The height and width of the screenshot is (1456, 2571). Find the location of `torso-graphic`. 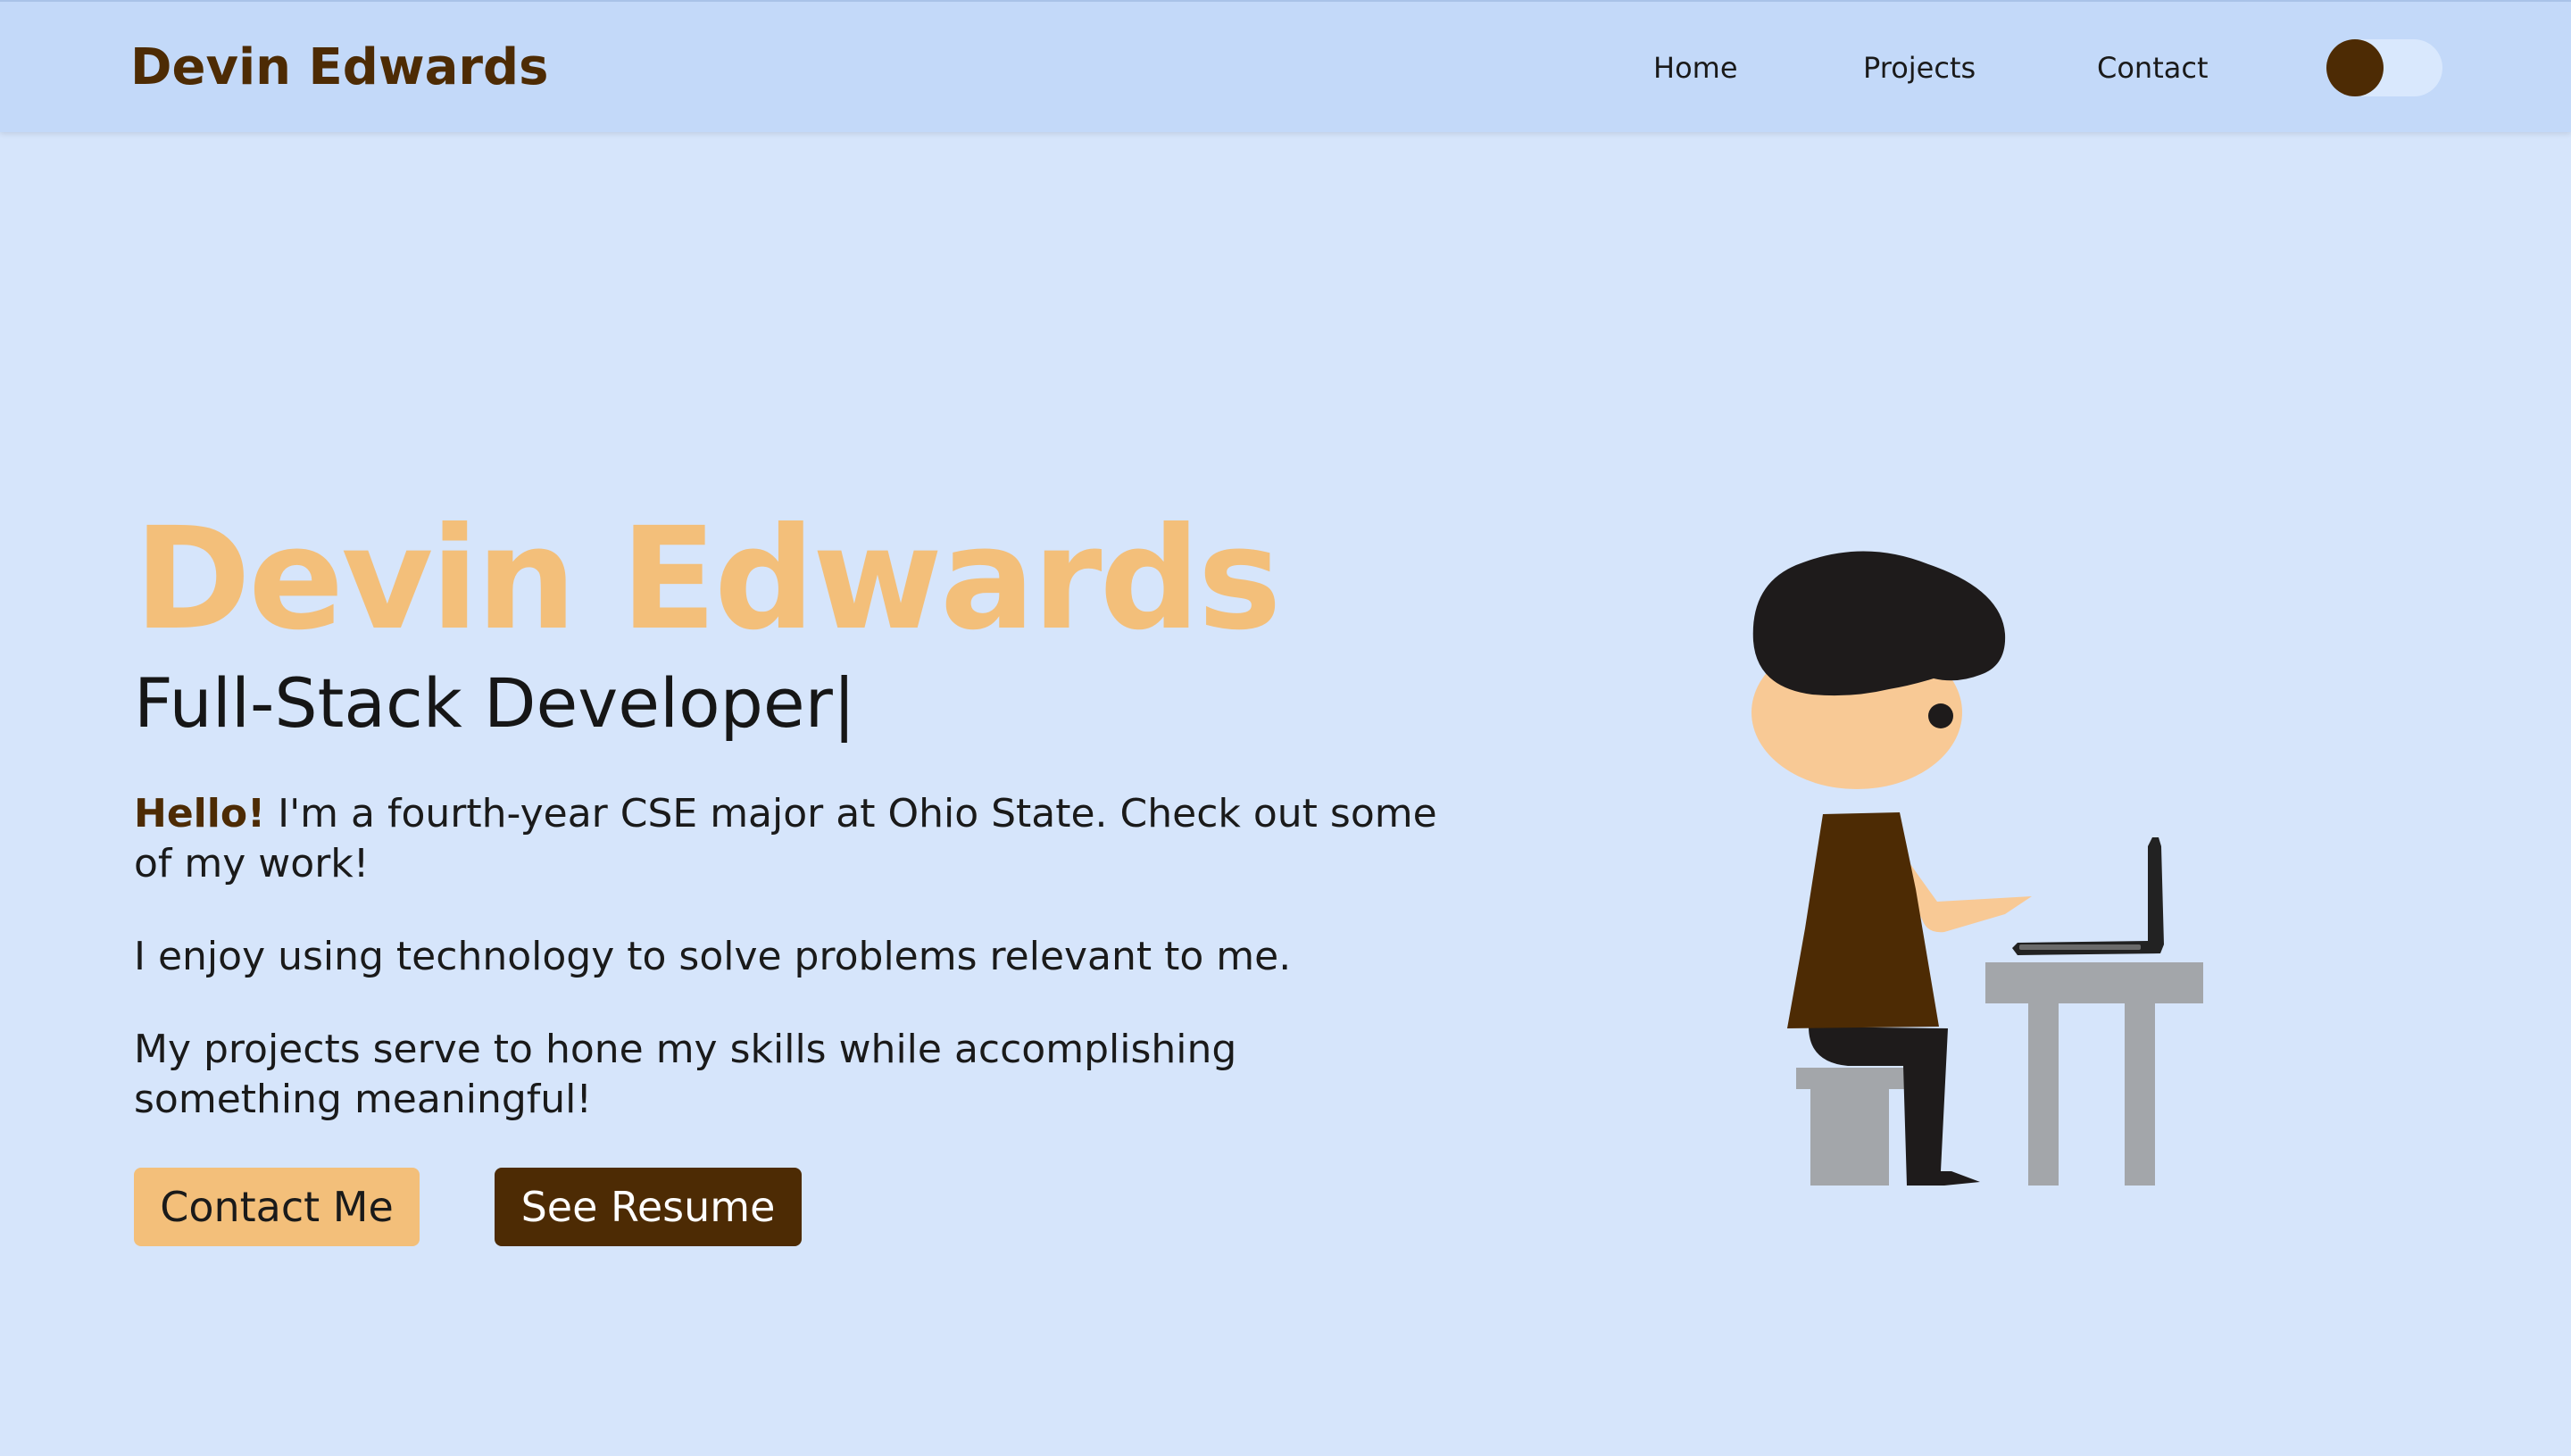

torso-graphic is located at coordinates (1863, 920).